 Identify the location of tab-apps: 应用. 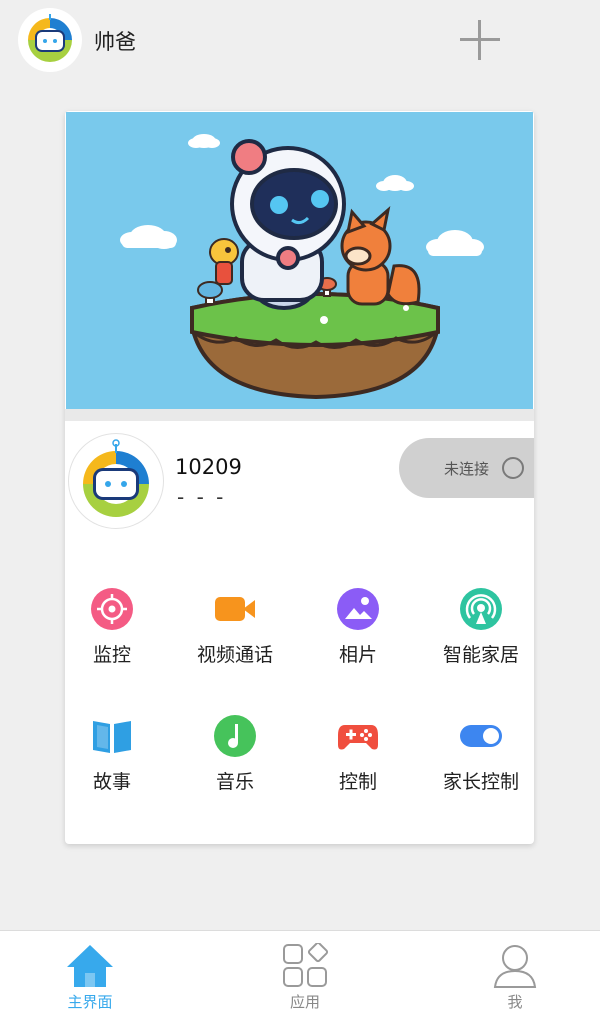
(305, 980).